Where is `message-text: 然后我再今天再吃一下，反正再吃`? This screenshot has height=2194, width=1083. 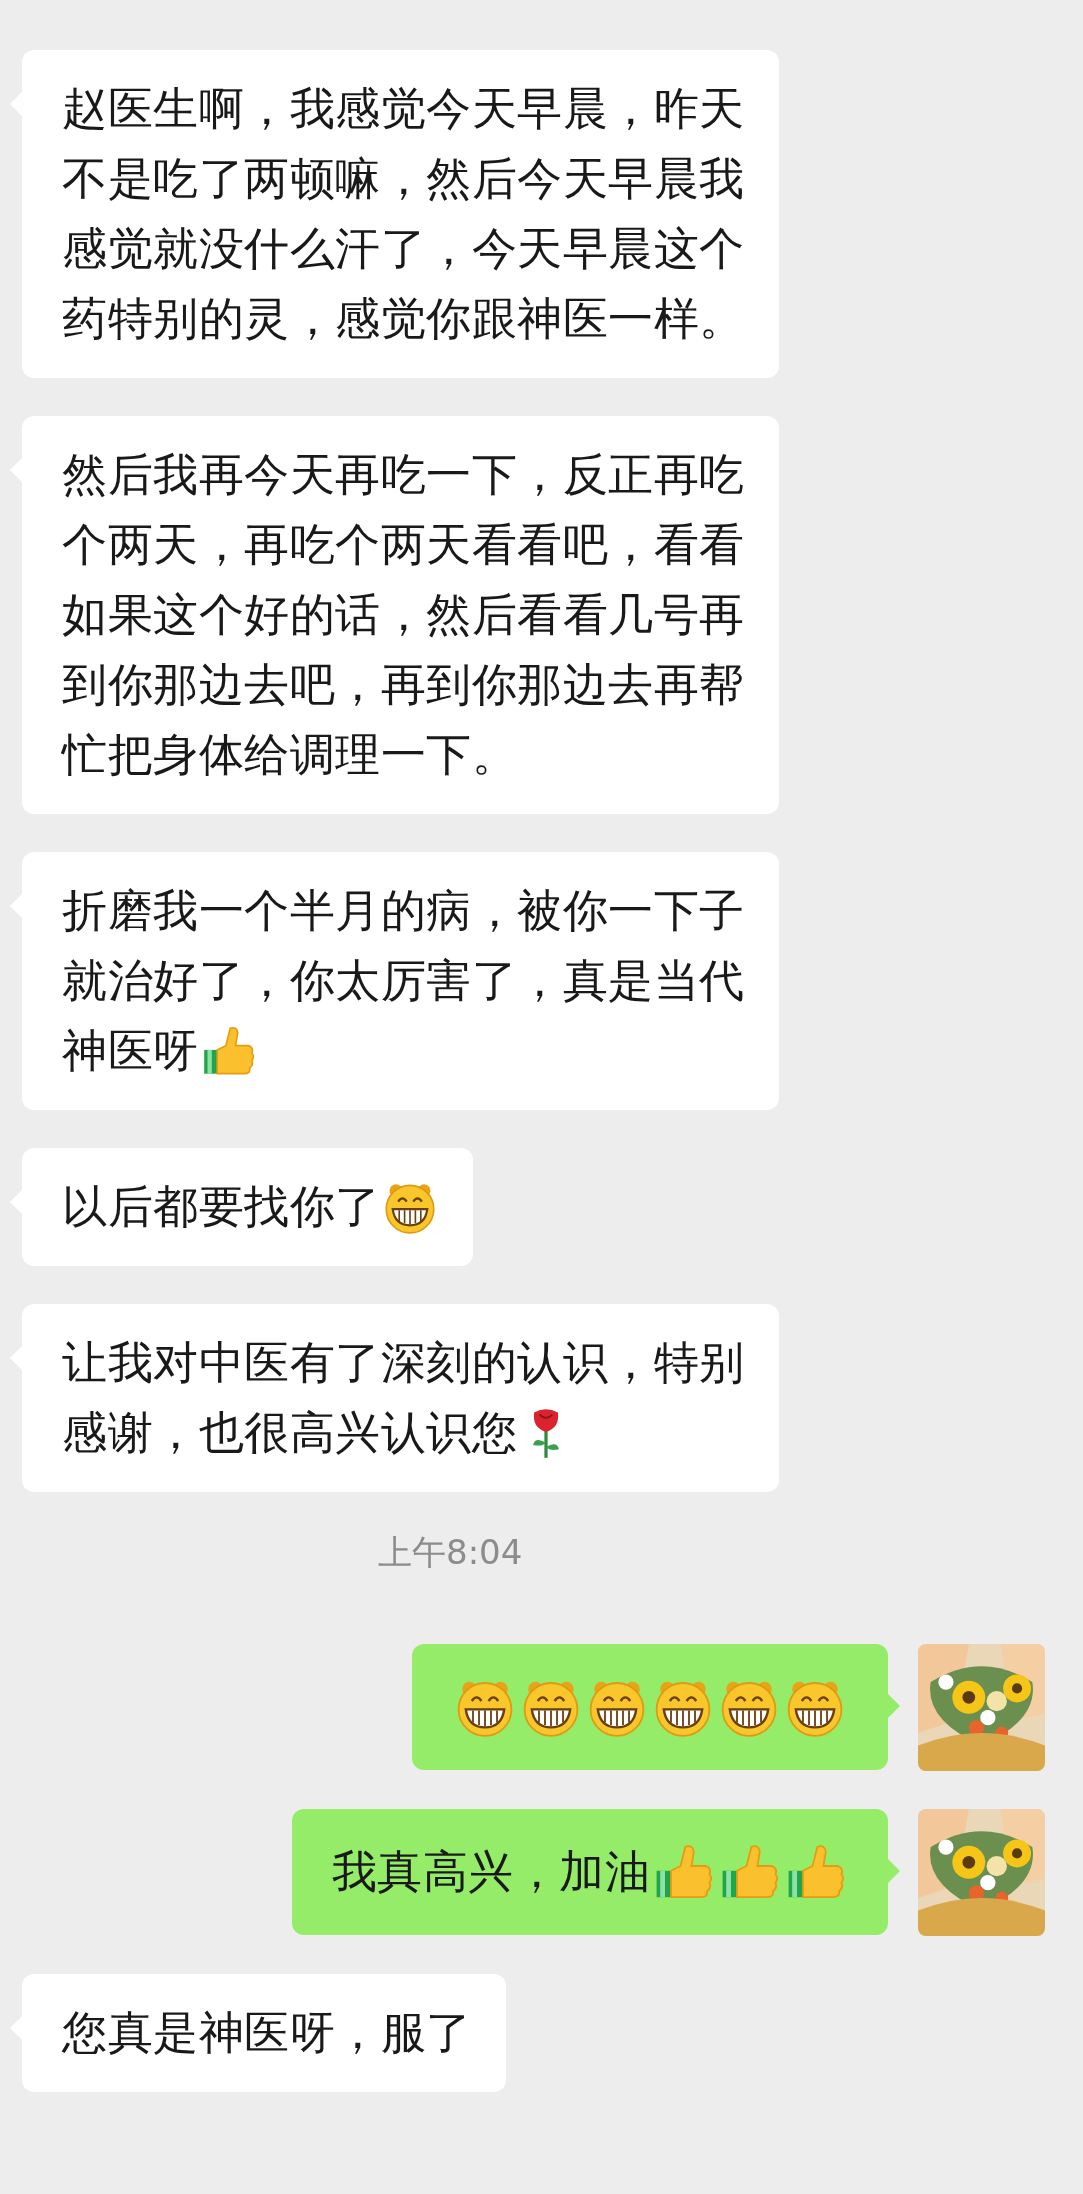 message-text: 然后我再今天再吃一下，反正再吃 is located at coordinates (403, 475).